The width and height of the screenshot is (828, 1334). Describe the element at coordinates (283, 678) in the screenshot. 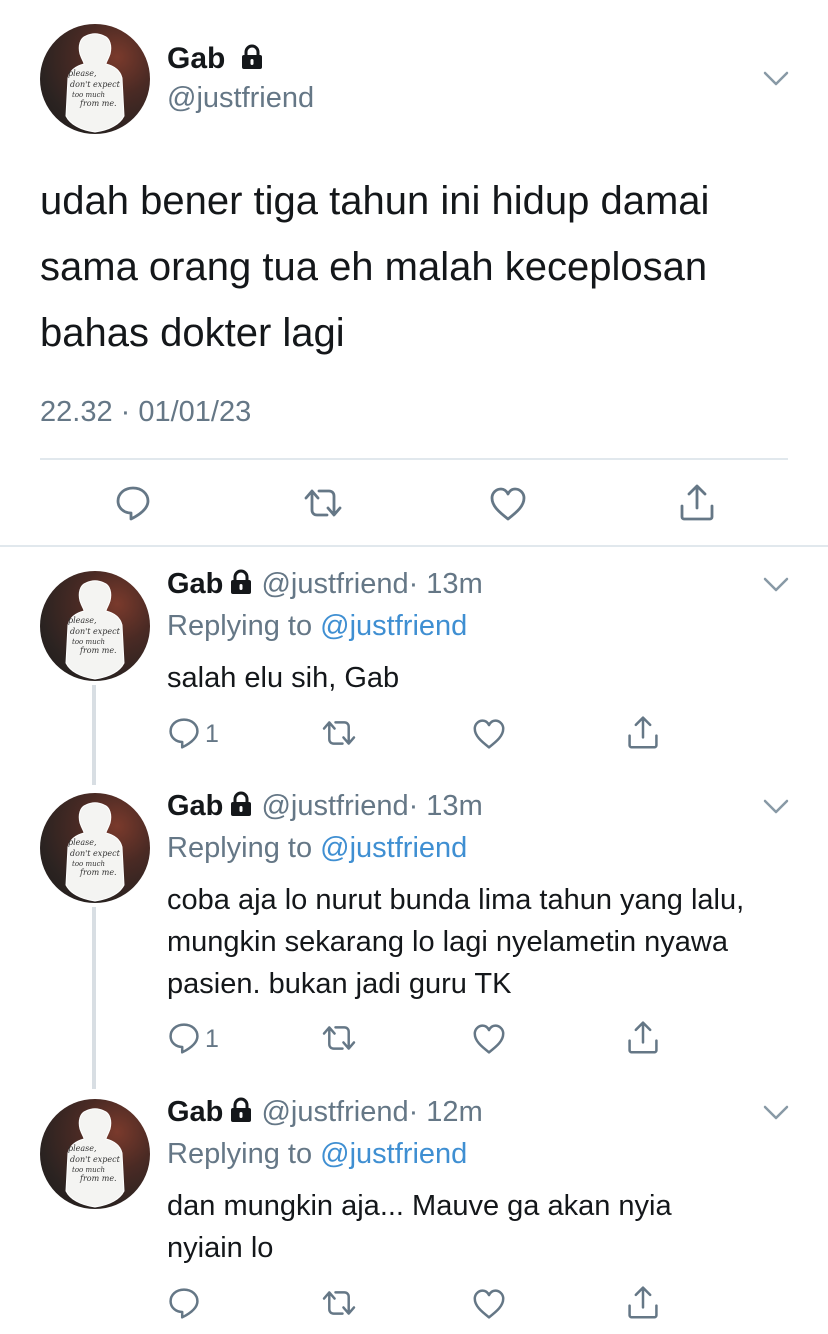

I see `reply-text: salah elu sih, Gab` at that location.